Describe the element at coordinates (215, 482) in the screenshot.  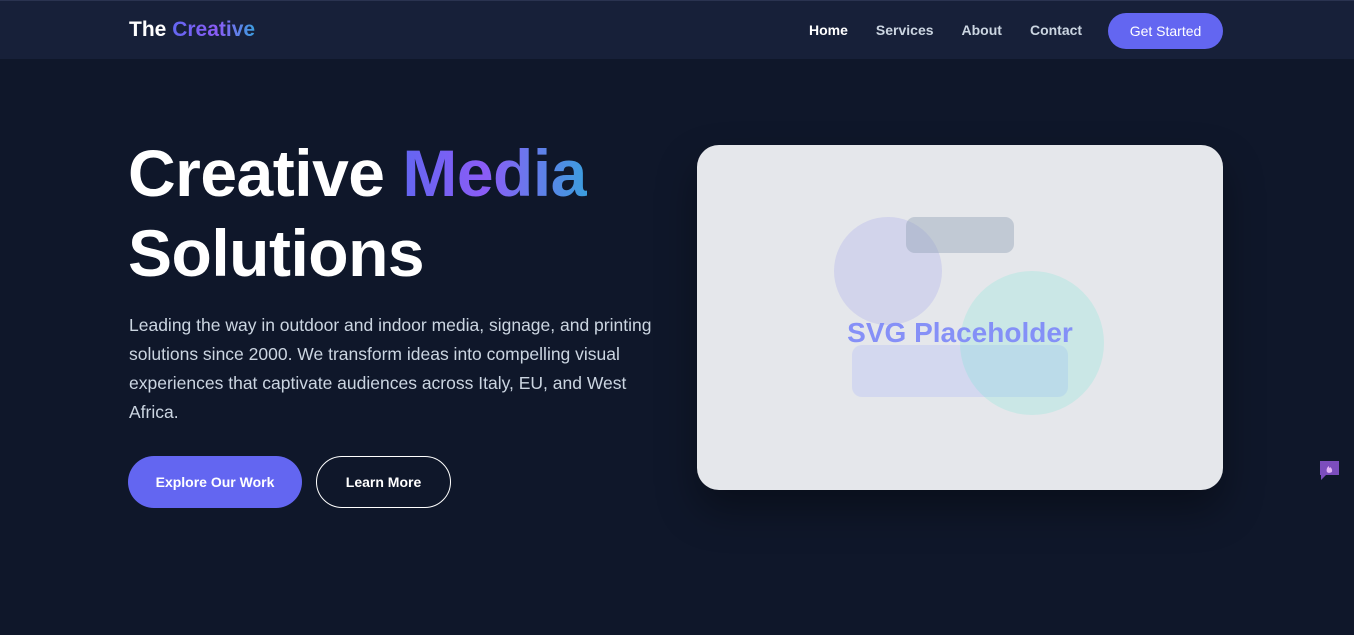
I see `explore-our-work-button: Explore Our Work` at that location.